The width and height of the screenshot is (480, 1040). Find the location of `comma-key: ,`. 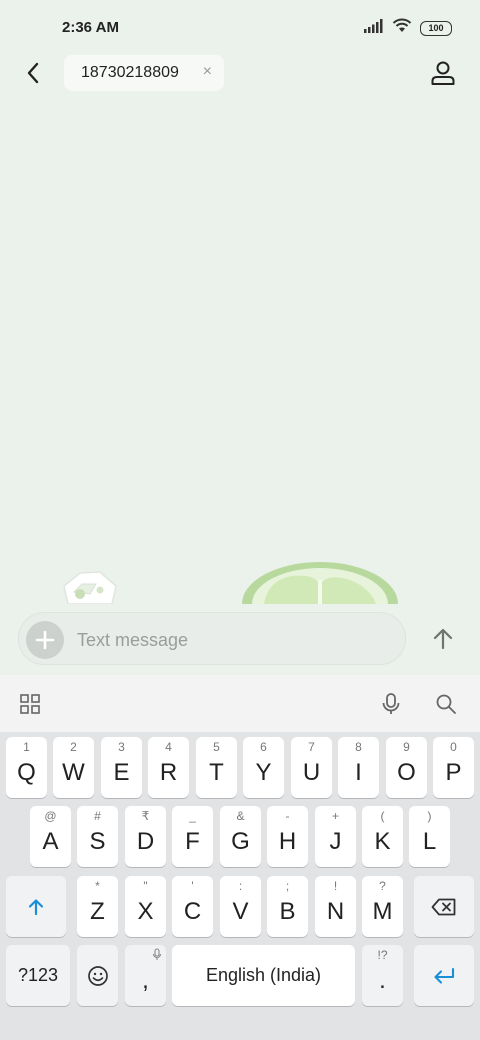

comma-key: , is located at coordinates (145, 975).